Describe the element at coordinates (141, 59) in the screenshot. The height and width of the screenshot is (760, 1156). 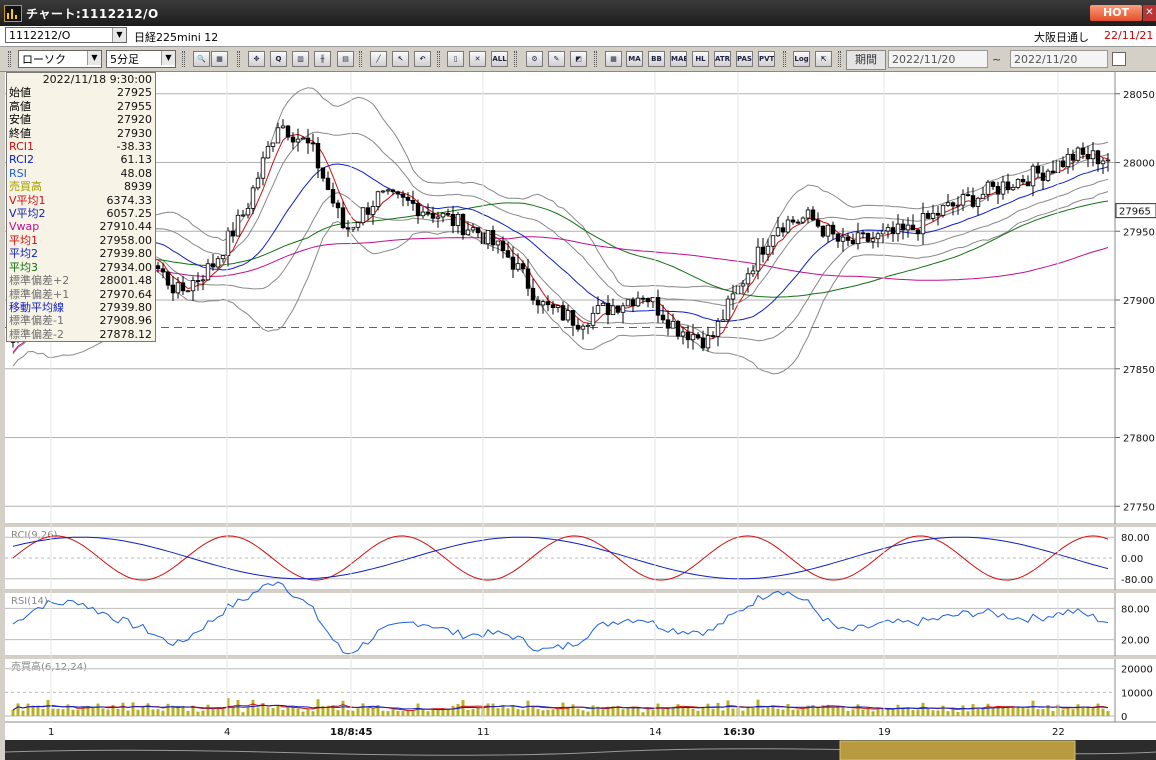
I see `interval-select: 5分足 ▼` at that location.